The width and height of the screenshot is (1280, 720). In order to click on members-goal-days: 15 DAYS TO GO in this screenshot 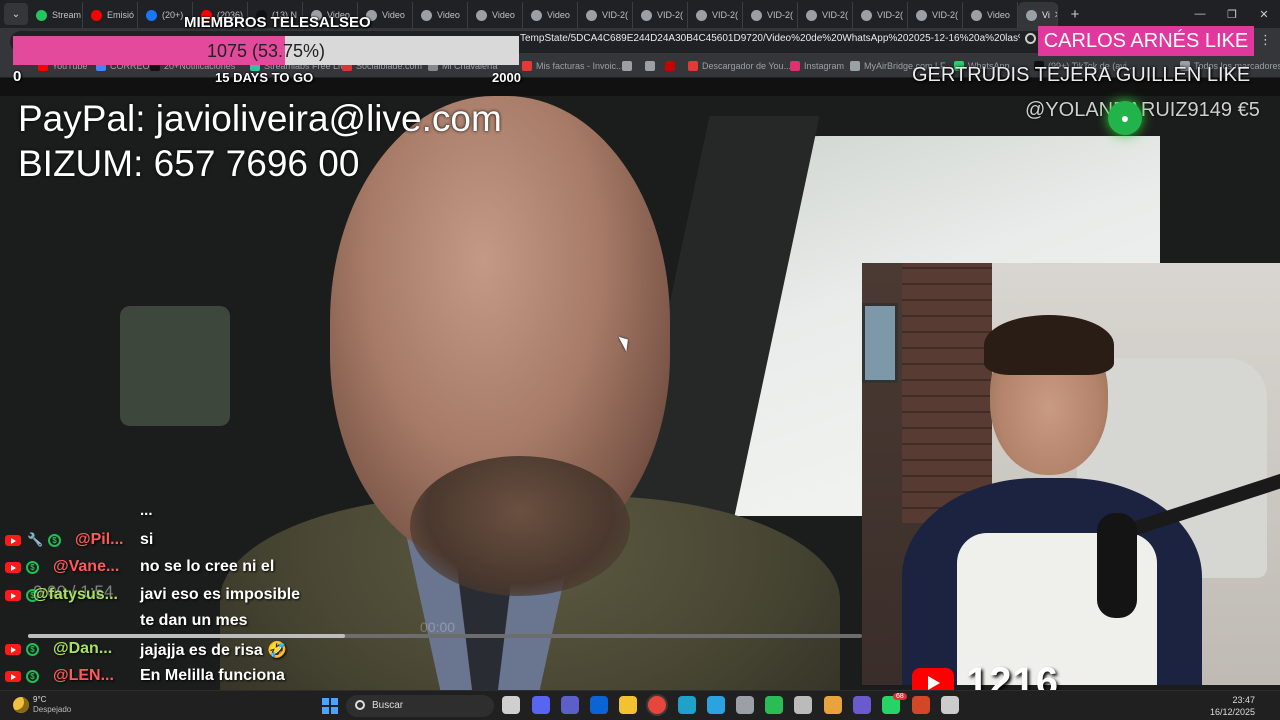, I will do `click(264, 77)`.